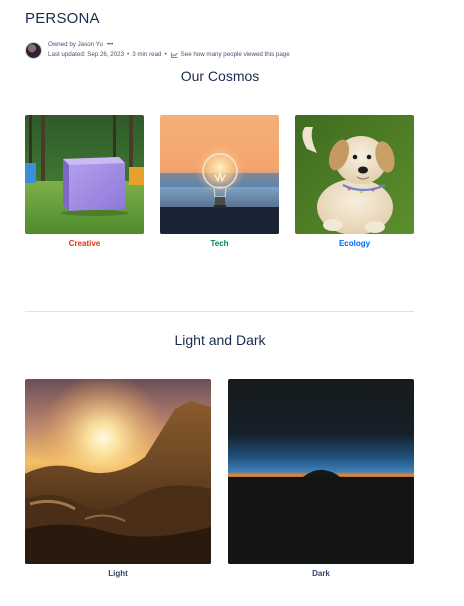  I want to click on analytics-chart-icon, so click(174, 55).